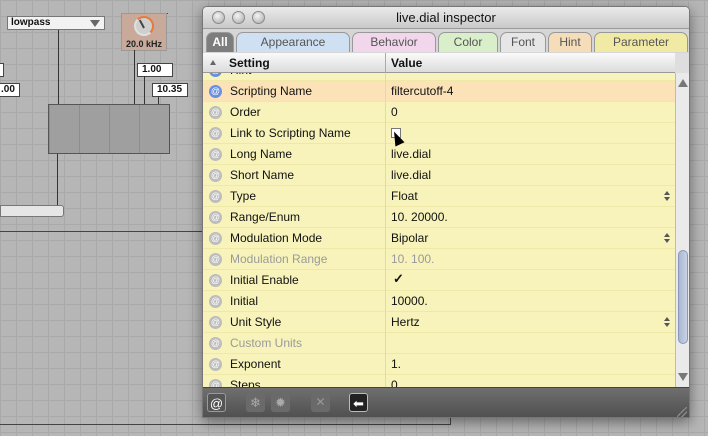 Image resolution: width=708 pixels, height=436 pixels. Describe the element at coordinates (439, 322) in the screenshot. I see `attribute-row: @ Unit Style Hertz` at that location.